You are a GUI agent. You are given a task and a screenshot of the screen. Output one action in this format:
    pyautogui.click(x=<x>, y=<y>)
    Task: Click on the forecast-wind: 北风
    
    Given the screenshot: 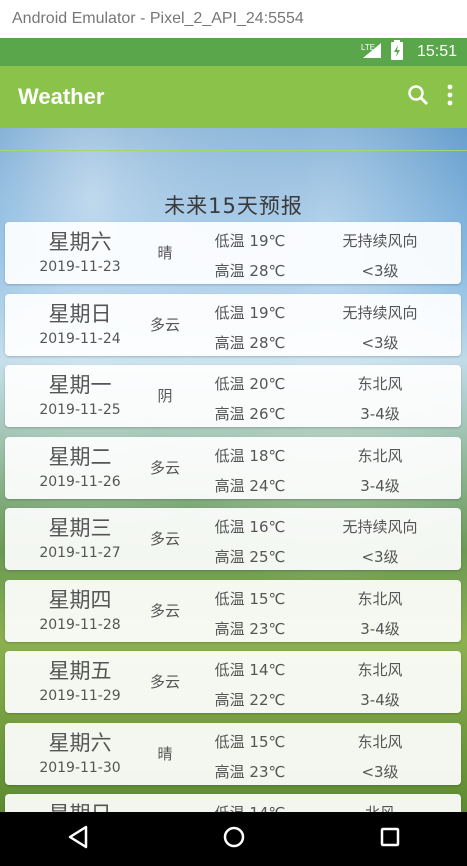 What is the action you would take?
    pyautogui.click(x=380, y=807)
    